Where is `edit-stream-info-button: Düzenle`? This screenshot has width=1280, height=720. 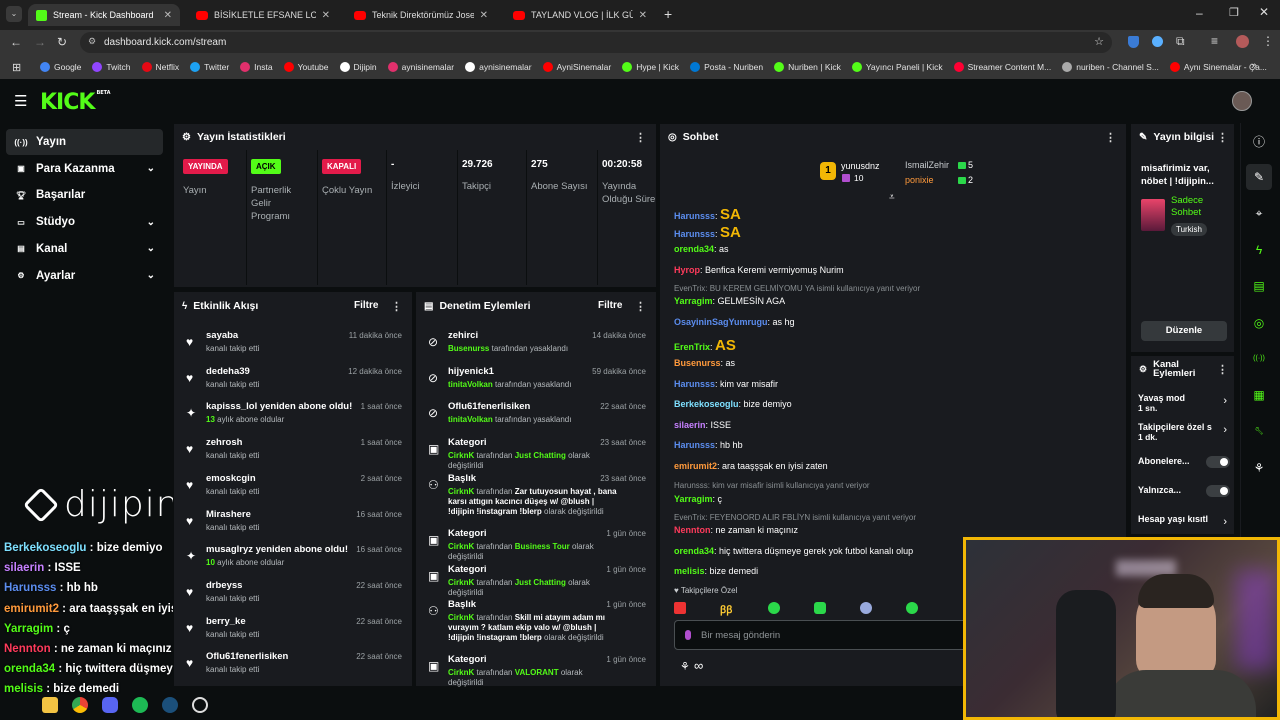 edit-stream-info-button: Düzenle is located at coordinates (1184, 331).